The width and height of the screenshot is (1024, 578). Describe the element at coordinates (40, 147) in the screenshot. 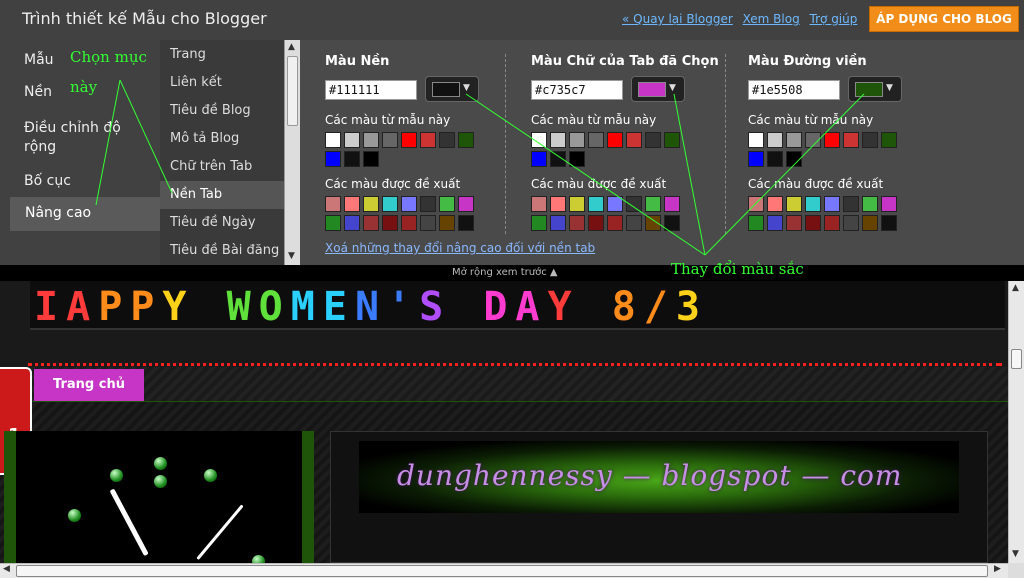

I see `nav-item-adjust-widths-2: rộng` at that location.